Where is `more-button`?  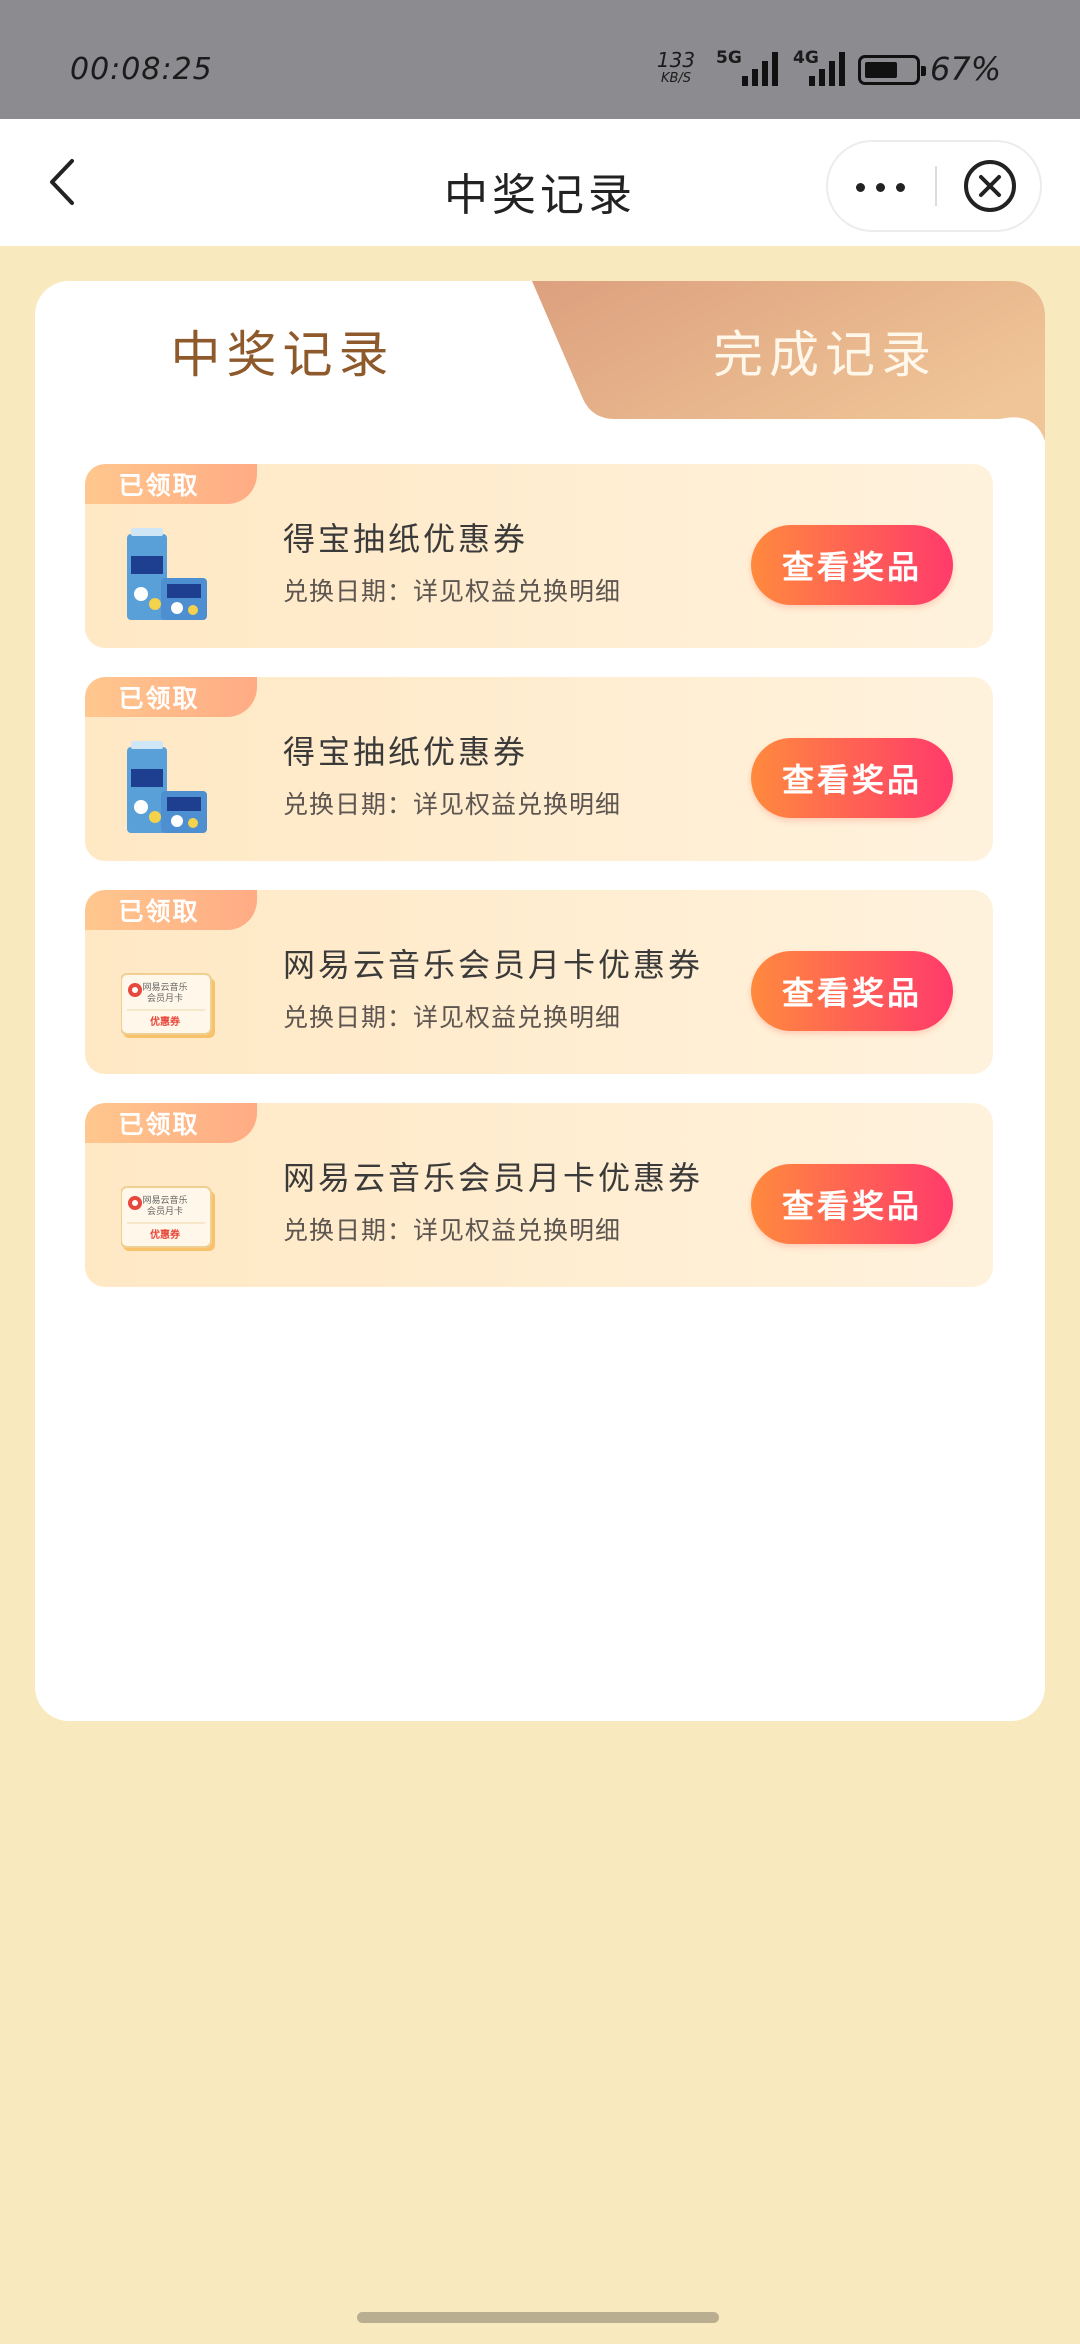
more-button is located at coordinates (881, 186).